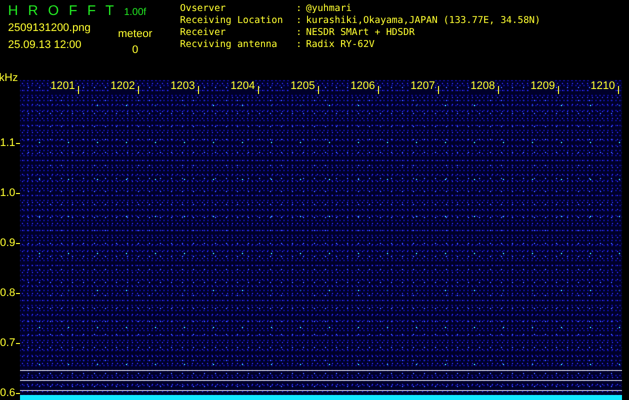  I want to click on axis-tick-label: 1205, so click(302, 86).